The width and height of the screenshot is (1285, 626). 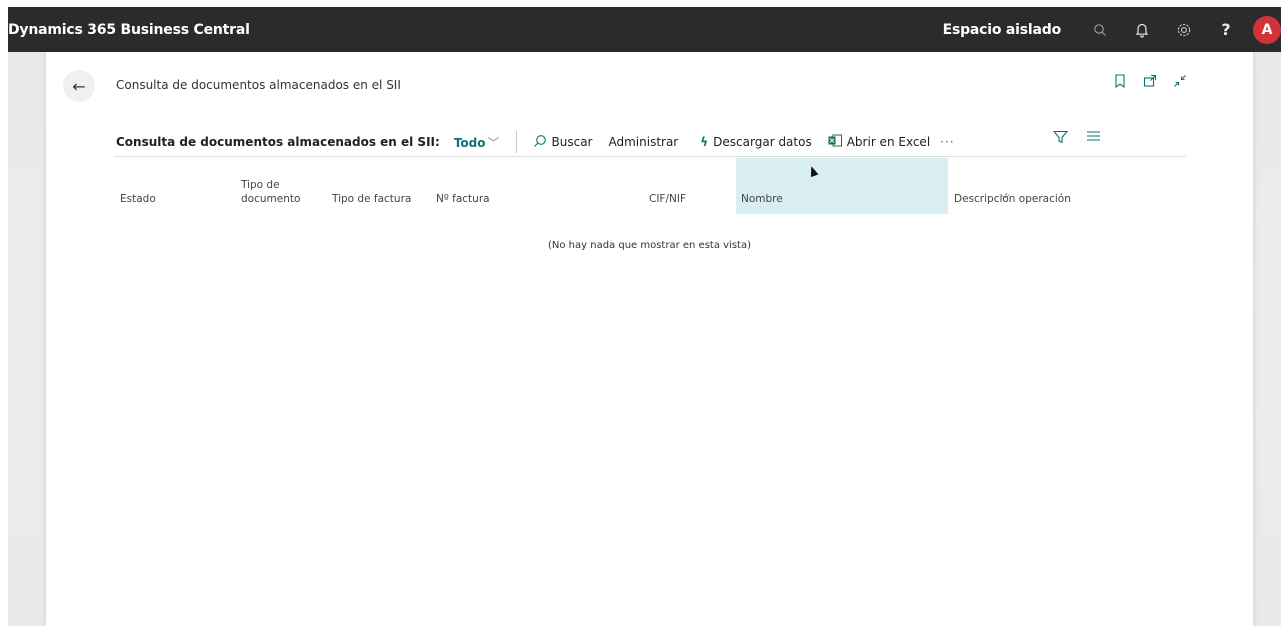 I want to click on header-actions, so click(x=1150, y=83).